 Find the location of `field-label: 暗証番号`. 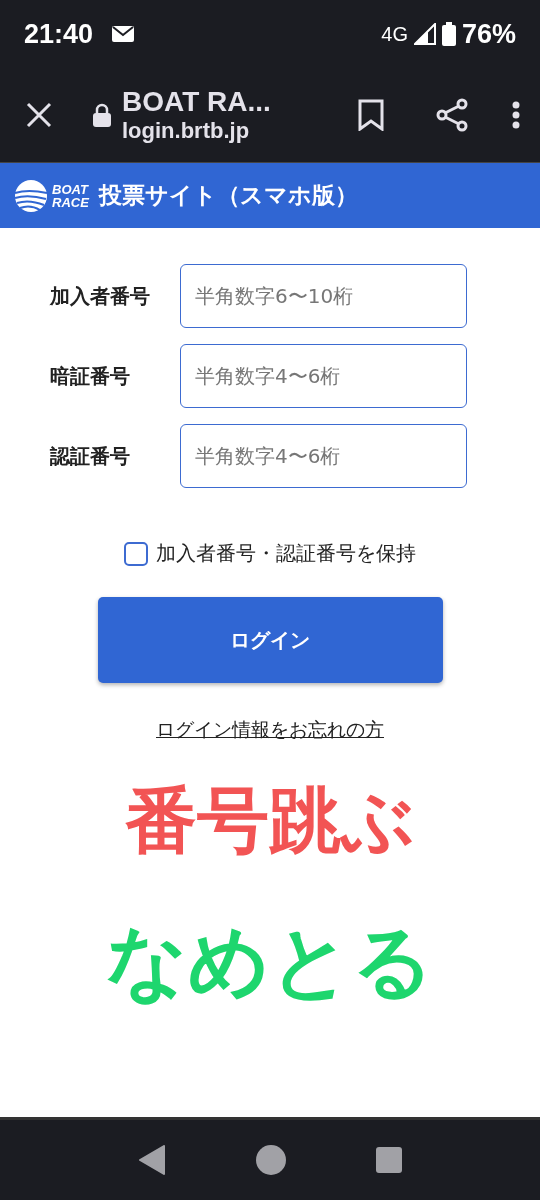

field-label: 暗証番号 is located at coordinates (90, 376).